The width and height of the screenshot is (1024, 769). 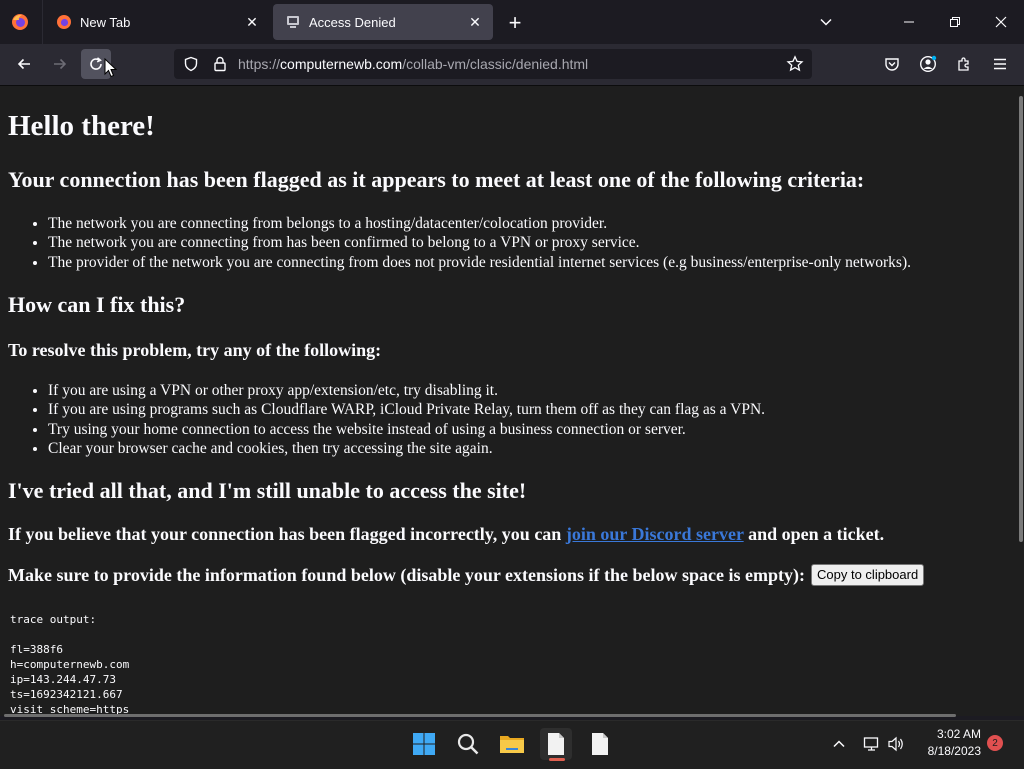 I want to click on list-all-tabs-button, so click(x=826, y=22).